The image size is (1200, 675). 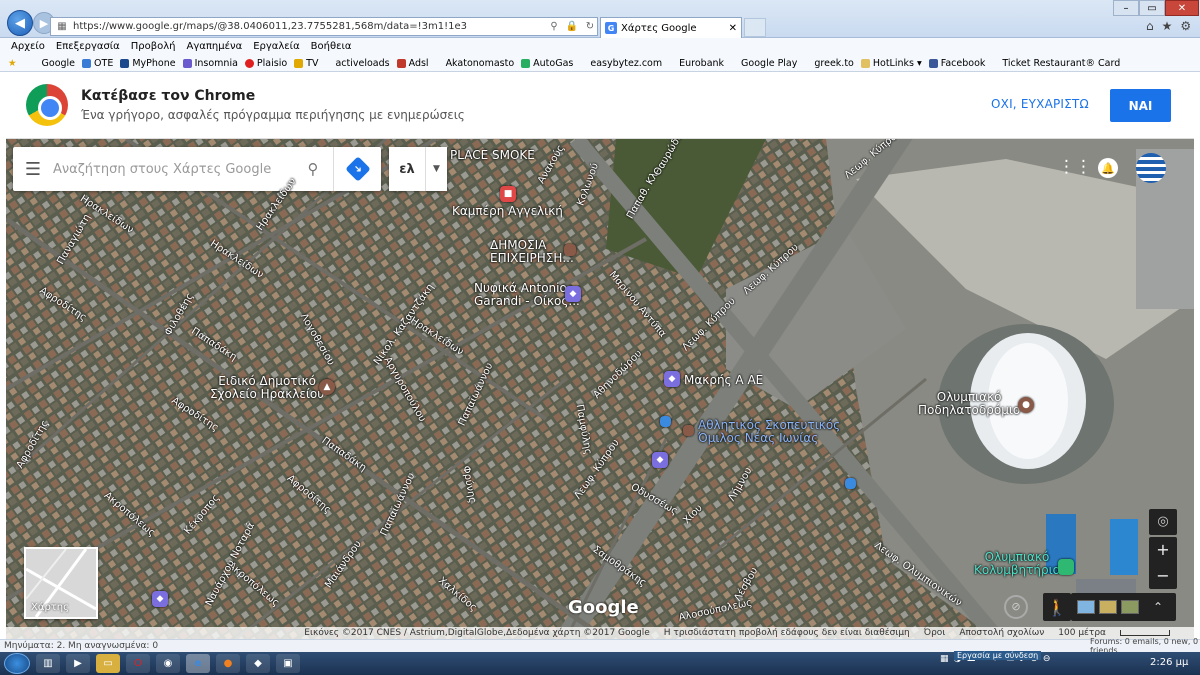 What do you see at coordinates (492, 155) in the screenshot?
I see `place-smoke-label: PLACE SMOKE` at bounding box center [492, 155].